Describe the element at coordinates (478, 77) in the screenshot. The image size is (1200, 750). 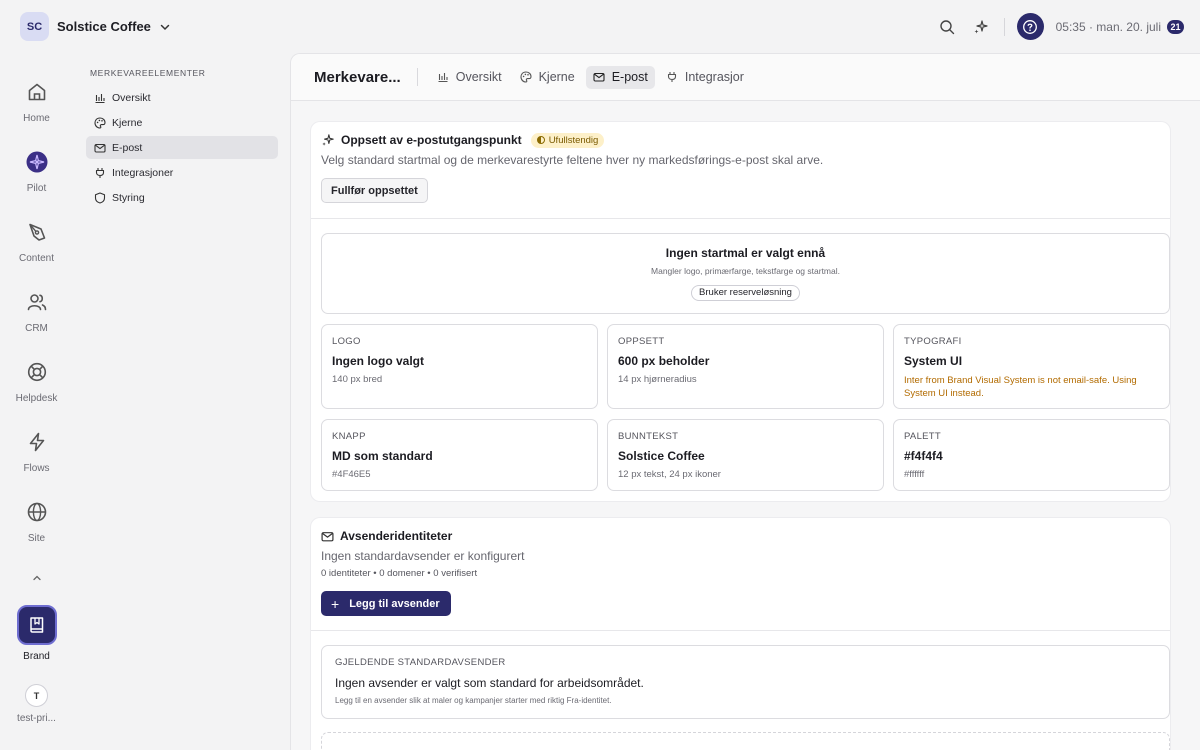
I see `tab-label: Oversikt` at that location.